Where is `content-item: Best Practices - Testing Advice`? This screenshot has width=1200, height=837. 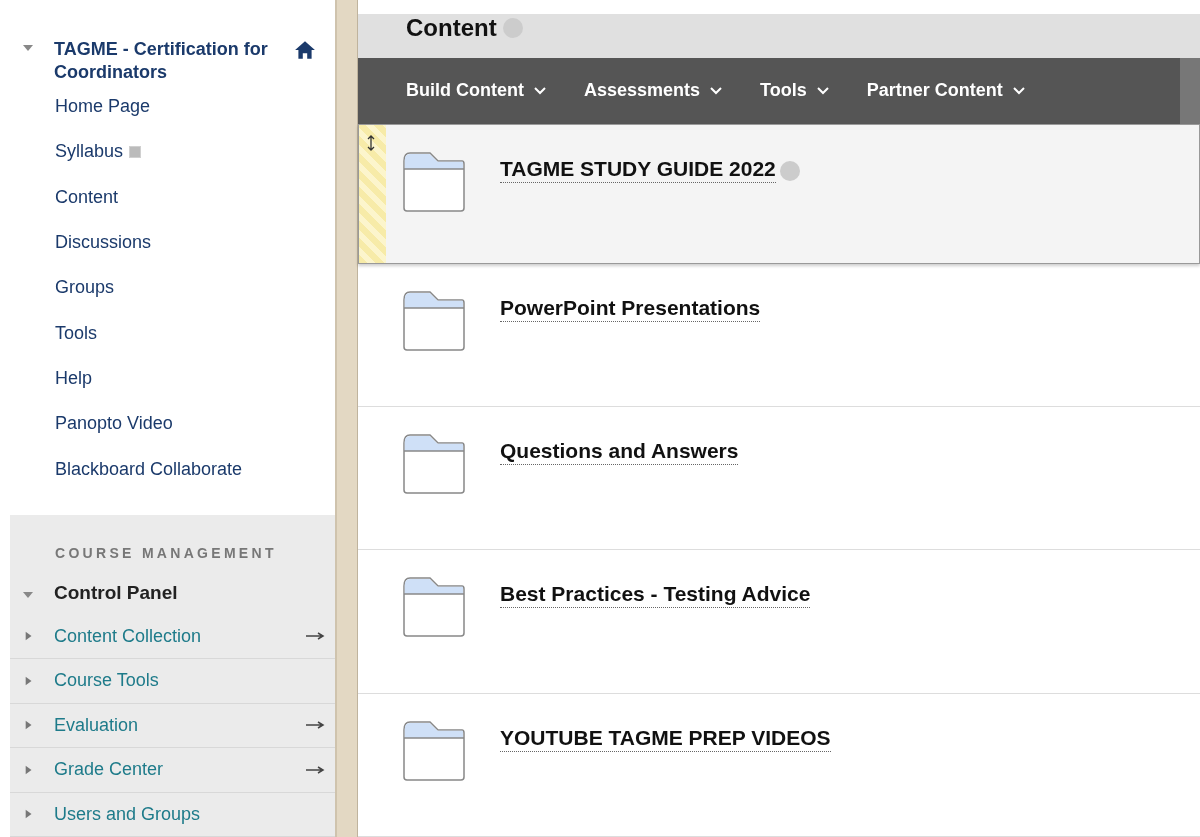
content-item: Best Practices - Testing Advice is located at coordinates (779, 622).